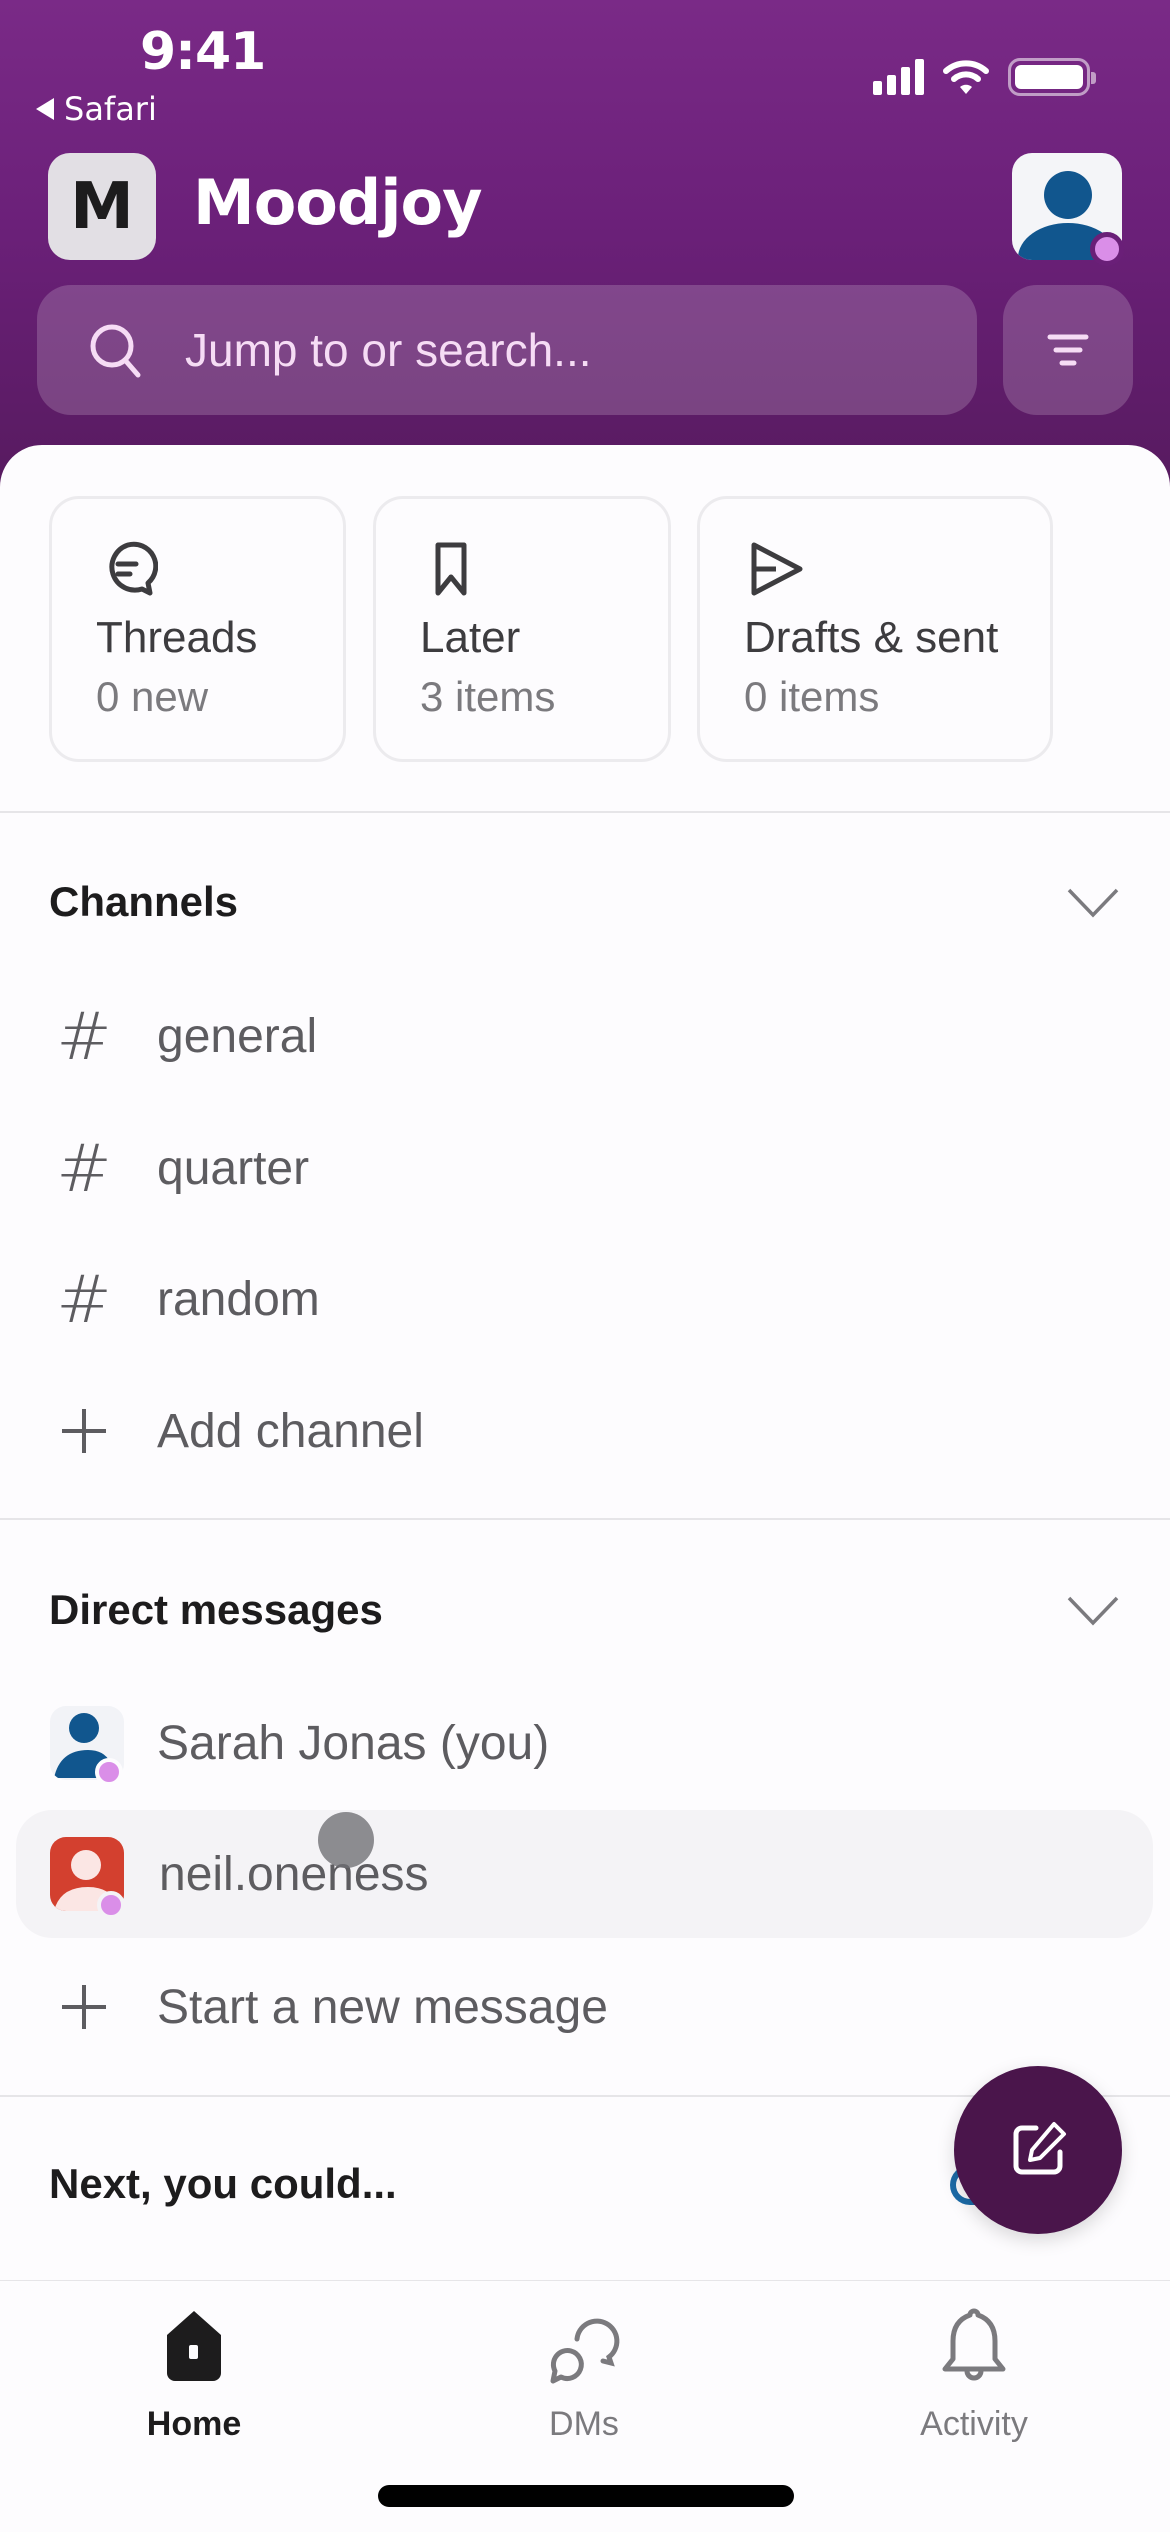  What do you see at coordinates (290, 1431) in the screenshot?
I see `add-channel-label: Add channel` at bounding box center [290, 1431].